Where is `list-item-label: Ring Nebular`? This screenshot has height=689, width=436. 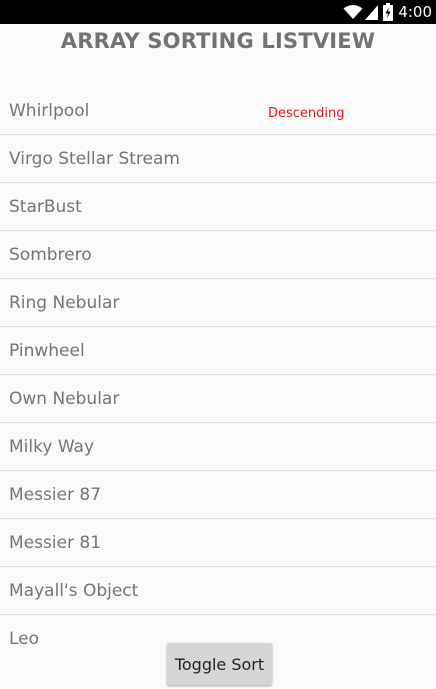 list-item-label: Ring Nebular is located at coordinates (64, 303).